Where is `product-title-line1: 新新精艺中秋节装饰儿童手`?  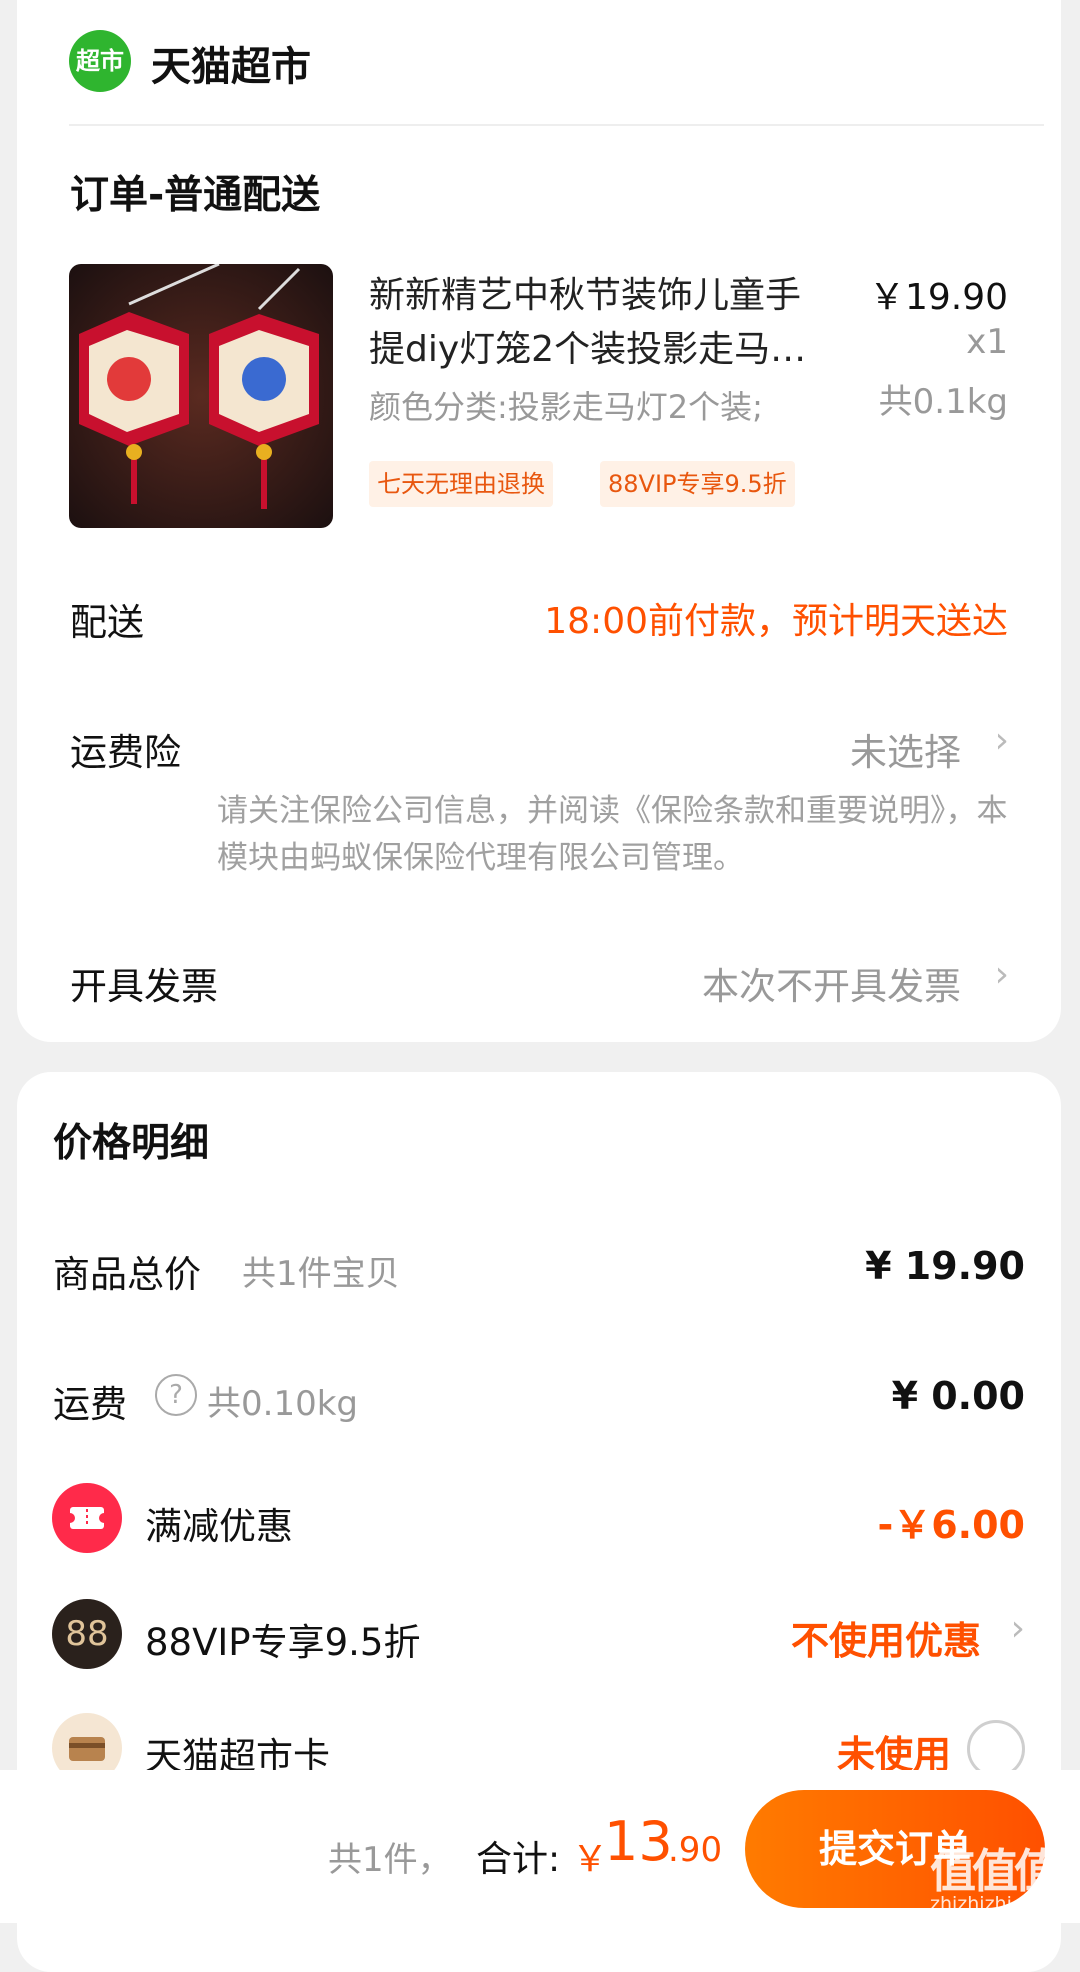
product-title-line1: 新新精艺中秋节装饰儿童手 is located at coordinates (609, 292).